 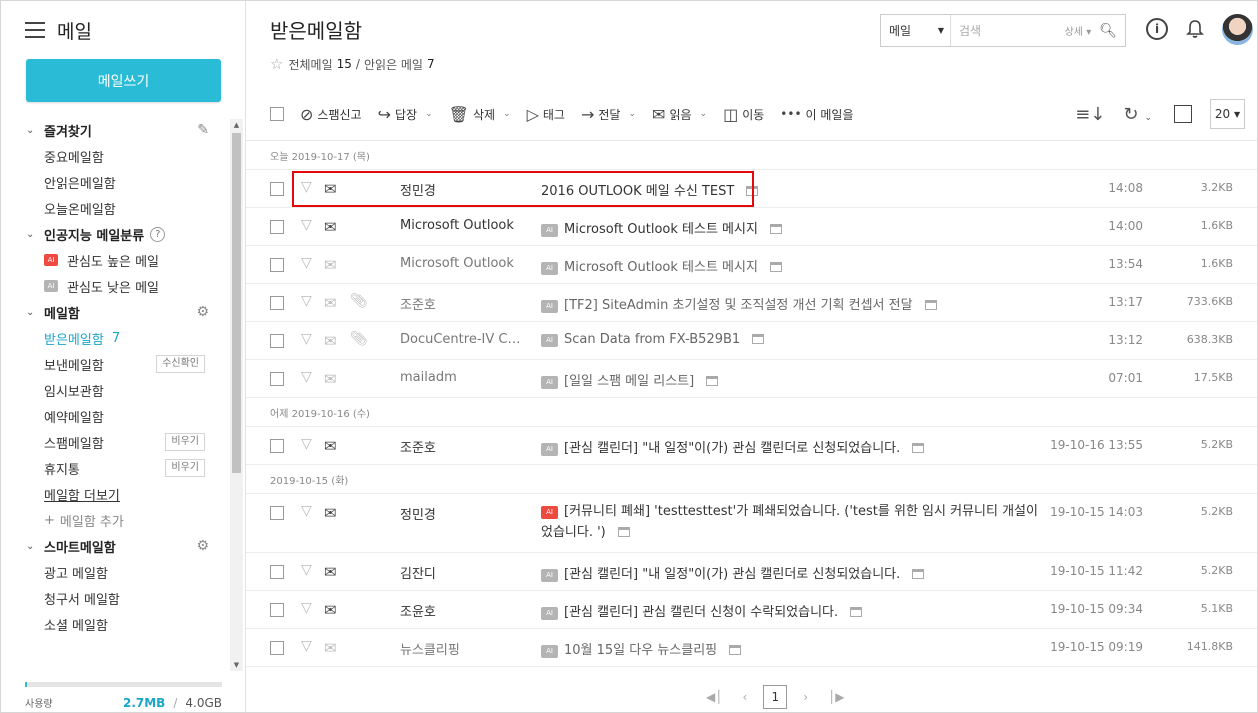 What do you see at coordinates (460, 263) in the screenshot?
I see `sender: Microsoft Outlook` at bounding box center [460, 263].